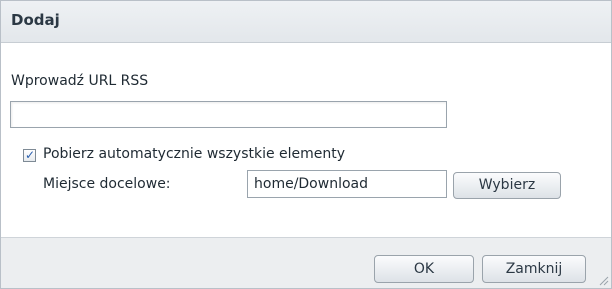  What do you see at coordinates (306, 22) in the screenshot?
I see `dialog-title-bar: Dodaj` at bounding box center [306, 22].